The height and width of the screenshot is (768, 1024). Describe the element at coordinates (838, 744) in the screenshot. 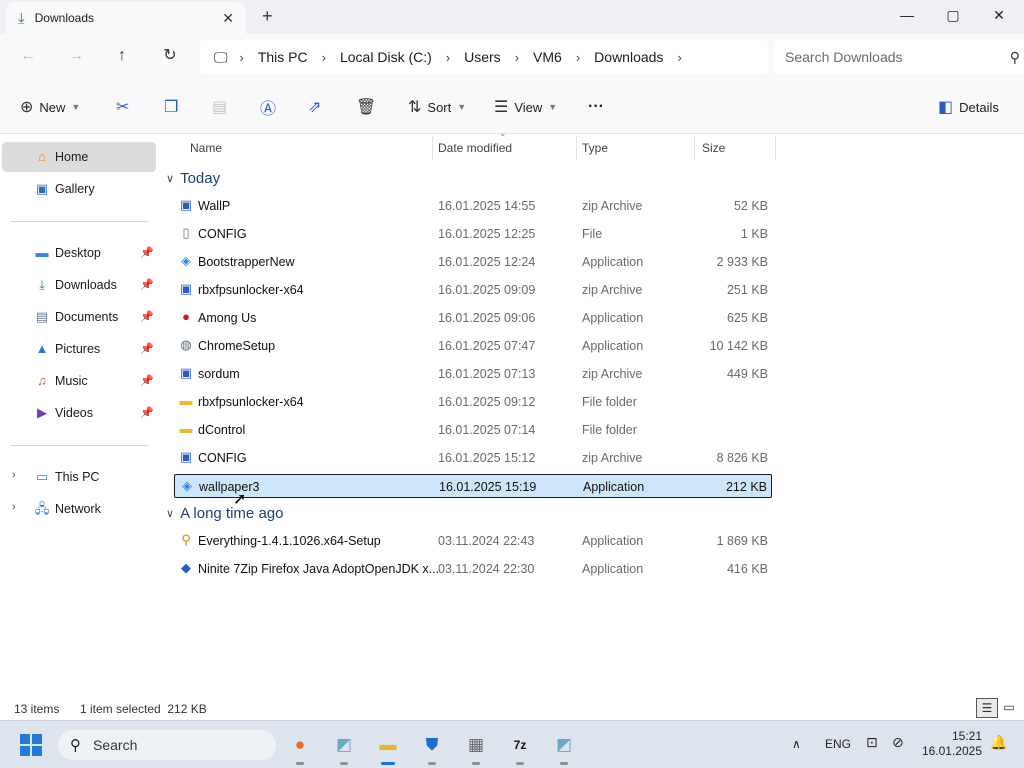

I see `language-indicator: ENG` at that location.